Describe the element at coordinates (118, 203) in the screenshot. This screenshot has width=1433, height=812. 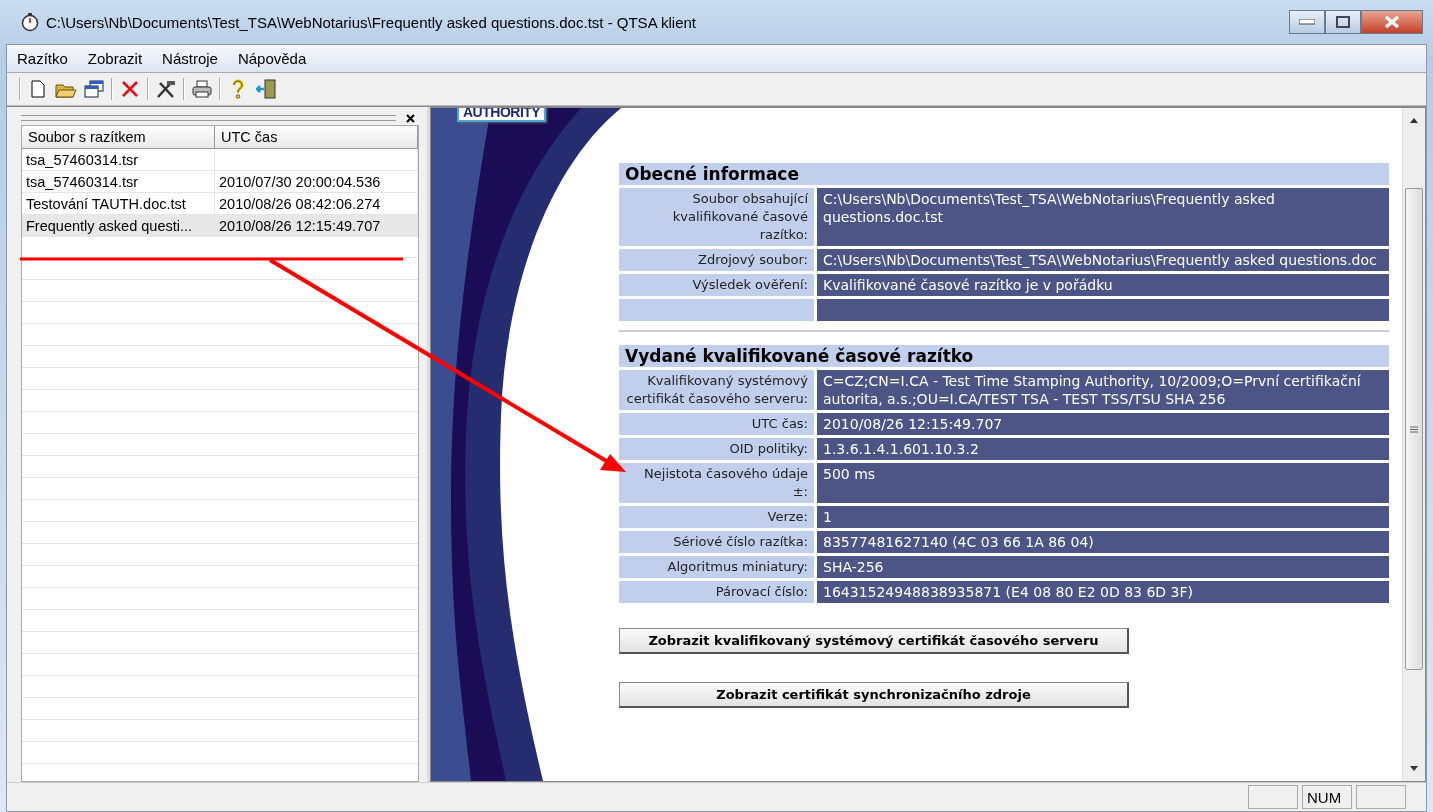
I see `file-name-cell: Testování TAUTH.doc.tst` at that location.